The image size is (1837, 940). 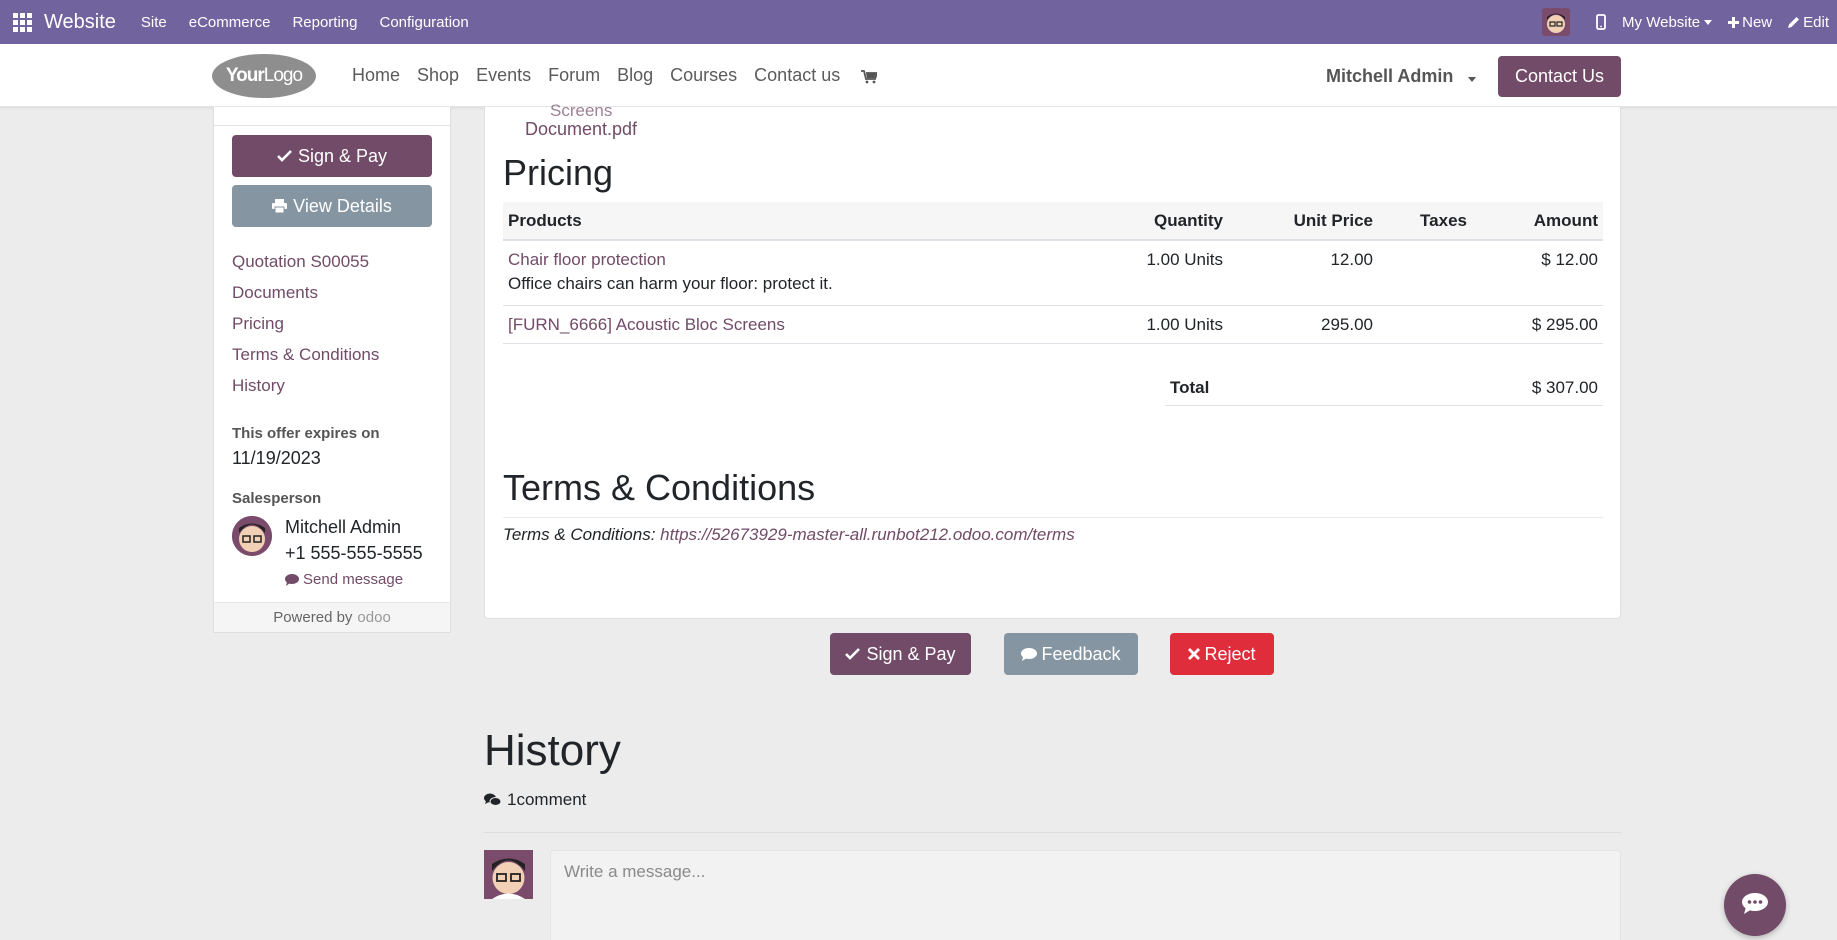 What do you see at coordinates (1565, 220) in the screenshot?
I see `col-amount: Amount` at bounding box center [1565, 220].